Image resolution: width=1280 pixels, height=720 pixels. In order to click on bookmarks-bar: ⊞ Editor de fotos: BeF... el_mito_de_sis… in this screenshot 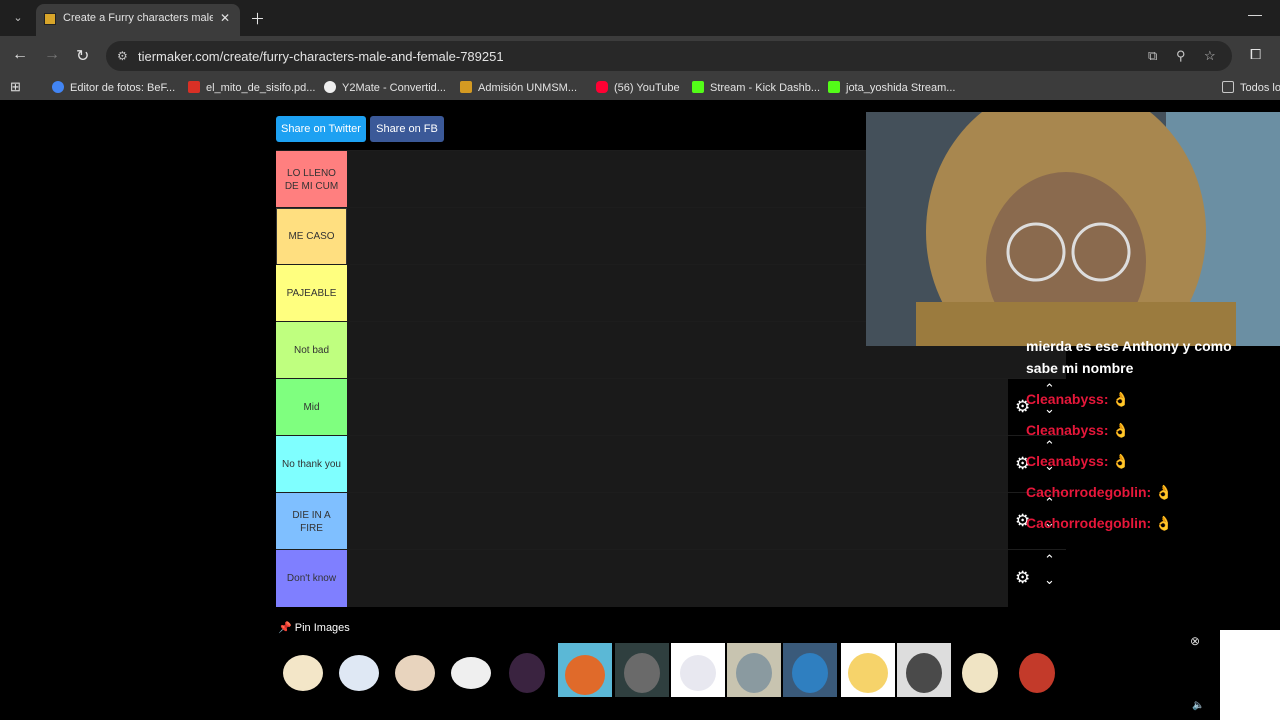, I will do `click(640, 88)`.